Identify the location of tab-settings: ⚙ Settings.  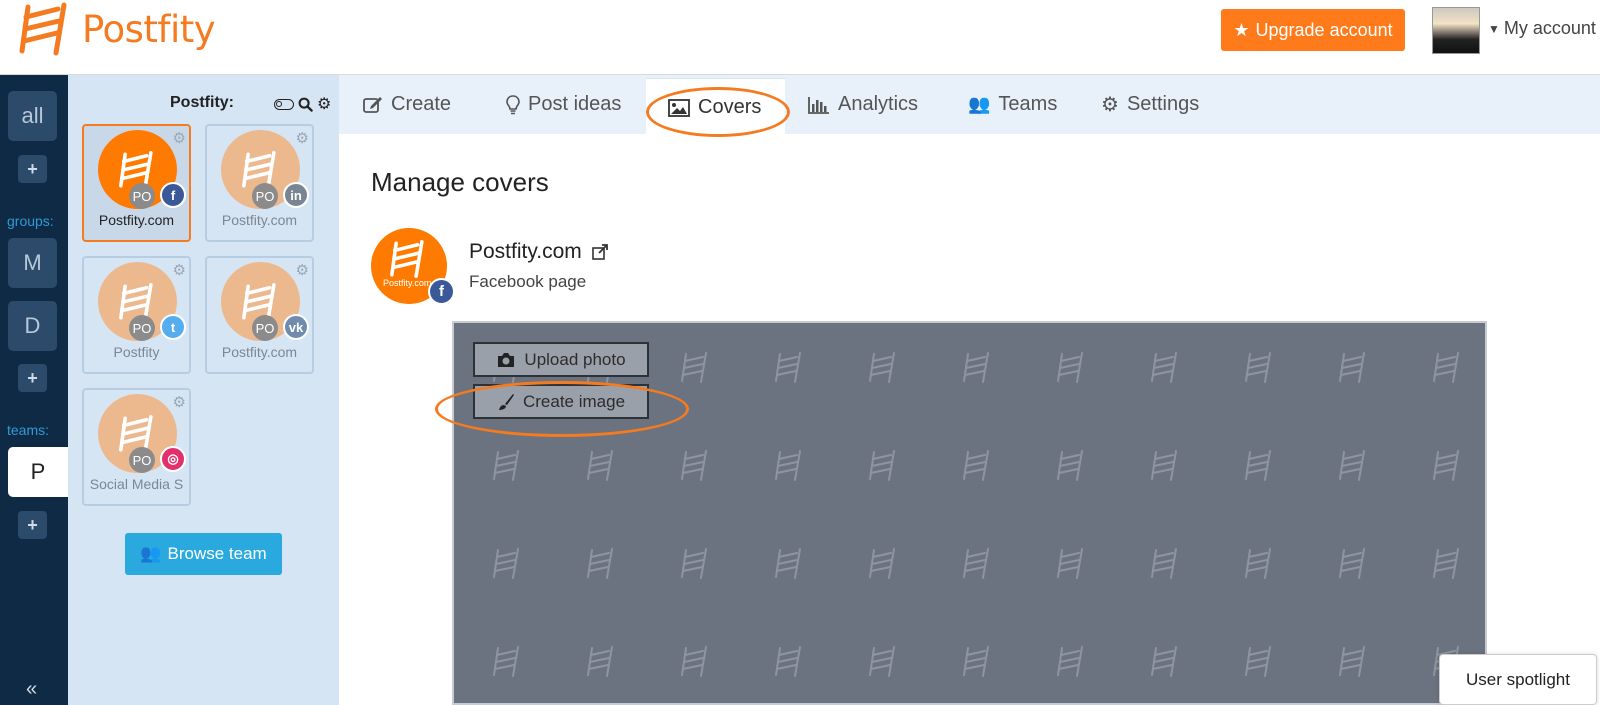
(1150, 104).